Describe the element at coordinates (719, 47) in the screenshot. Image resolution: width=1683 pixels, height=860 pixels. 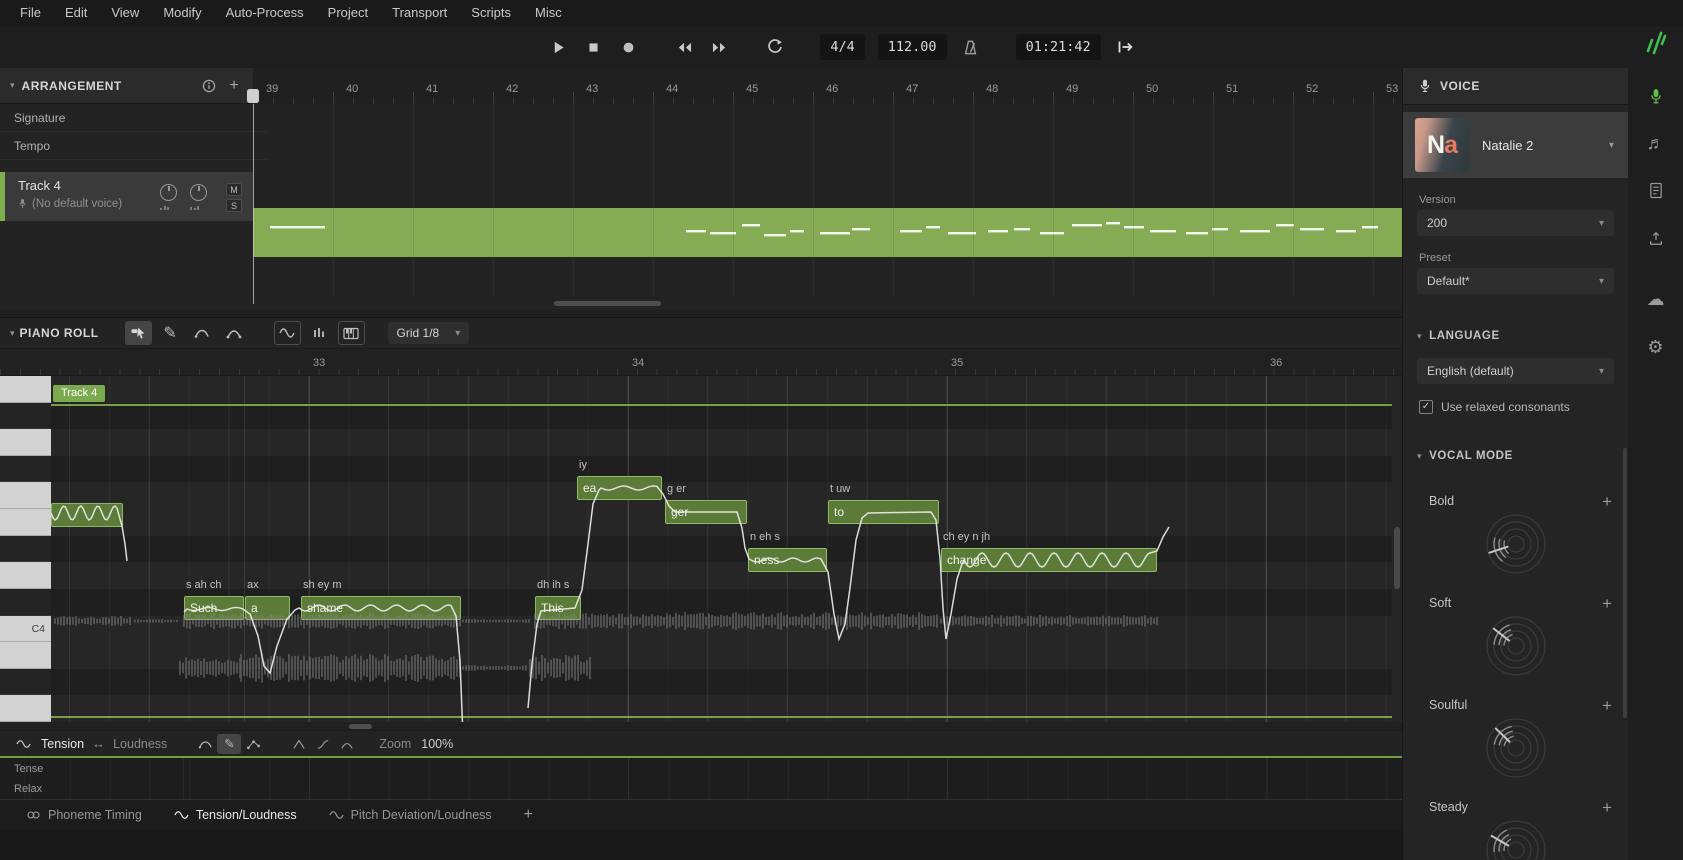
I see `fast-forward-button` at that location.